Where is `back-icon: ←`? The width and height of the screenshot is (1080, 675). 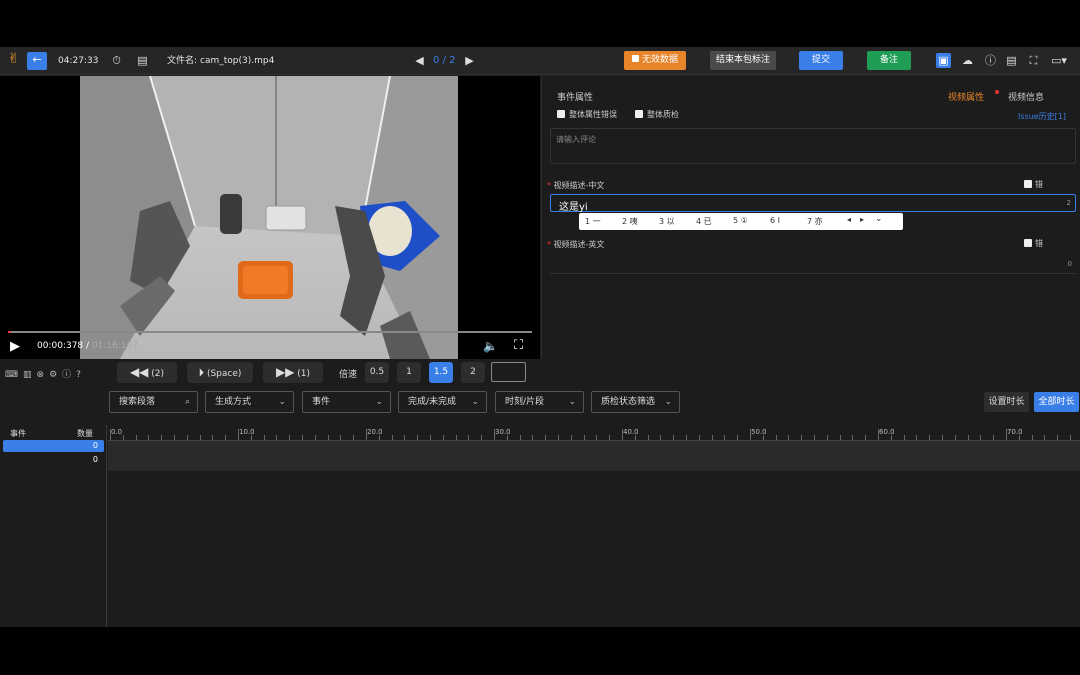 back-icon: ← is located at coordinates (37, 61).